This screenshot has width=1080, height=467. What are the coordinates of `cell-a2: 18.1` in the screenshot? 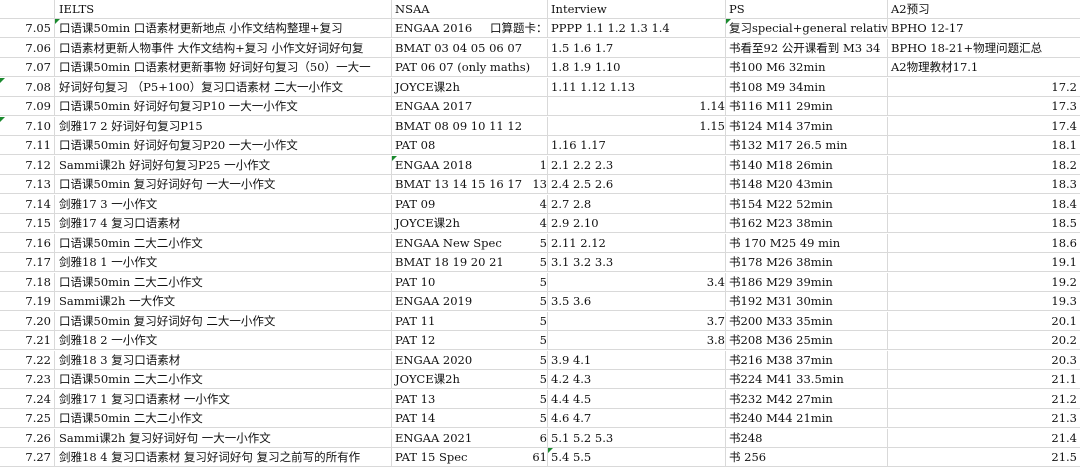 It's located at (984, 145).